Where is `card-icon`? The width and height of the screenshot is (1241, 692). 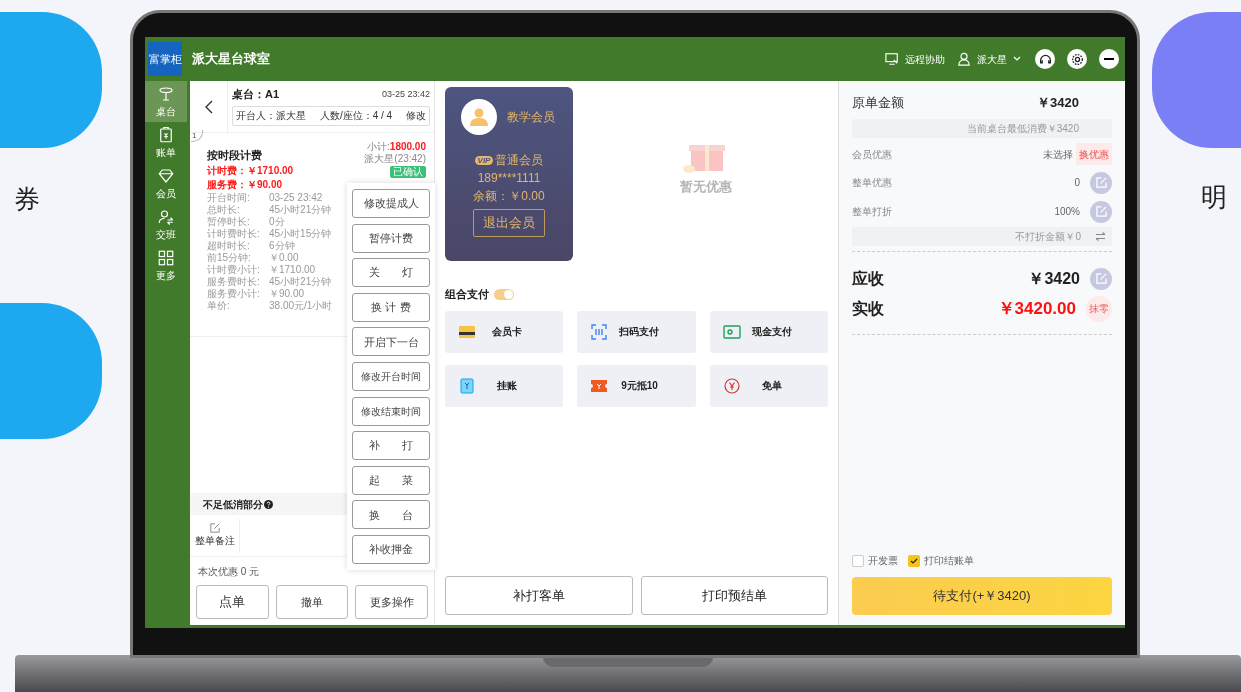
card-icon is located at coordinates (467, 331).